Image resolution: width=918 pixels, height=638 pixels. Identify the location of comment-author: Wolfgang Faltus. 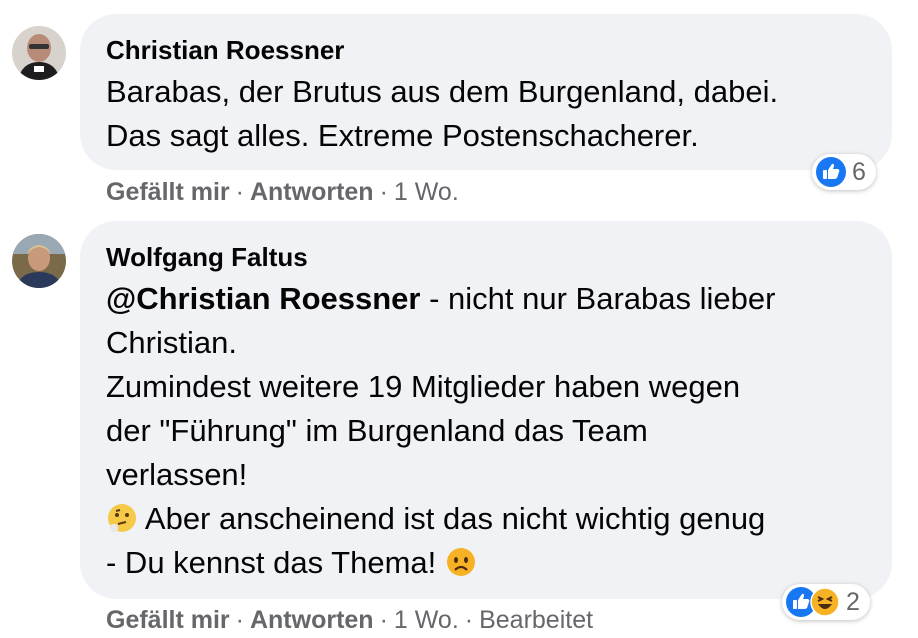
(487, 257).